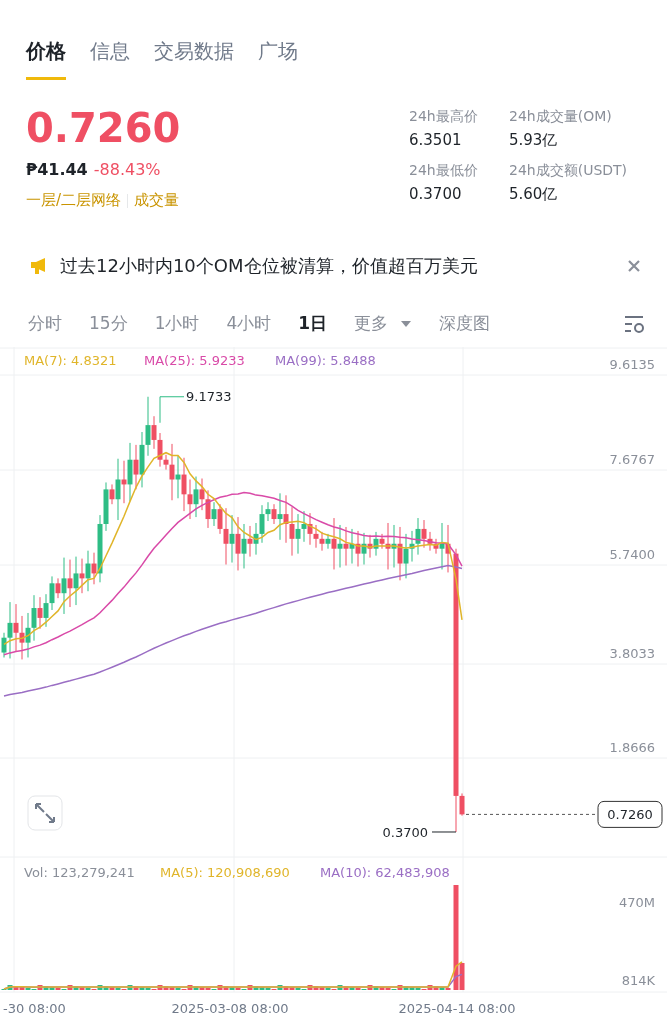 The height and width of the screenshot is (1024, 667). Describe the element at coordinates (569, 171) in the screenshot. I see `stat-label: 24h成交额(USDT)` at that location.